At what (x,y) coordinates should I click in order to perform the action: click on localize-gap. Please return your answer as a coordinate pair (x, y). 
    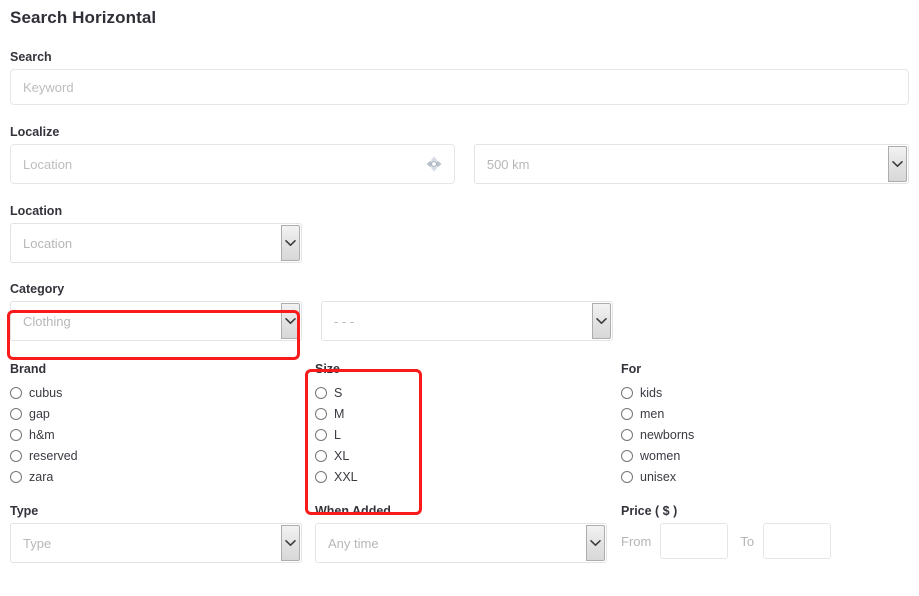
    Looking at the image, I should click on (464, 164).